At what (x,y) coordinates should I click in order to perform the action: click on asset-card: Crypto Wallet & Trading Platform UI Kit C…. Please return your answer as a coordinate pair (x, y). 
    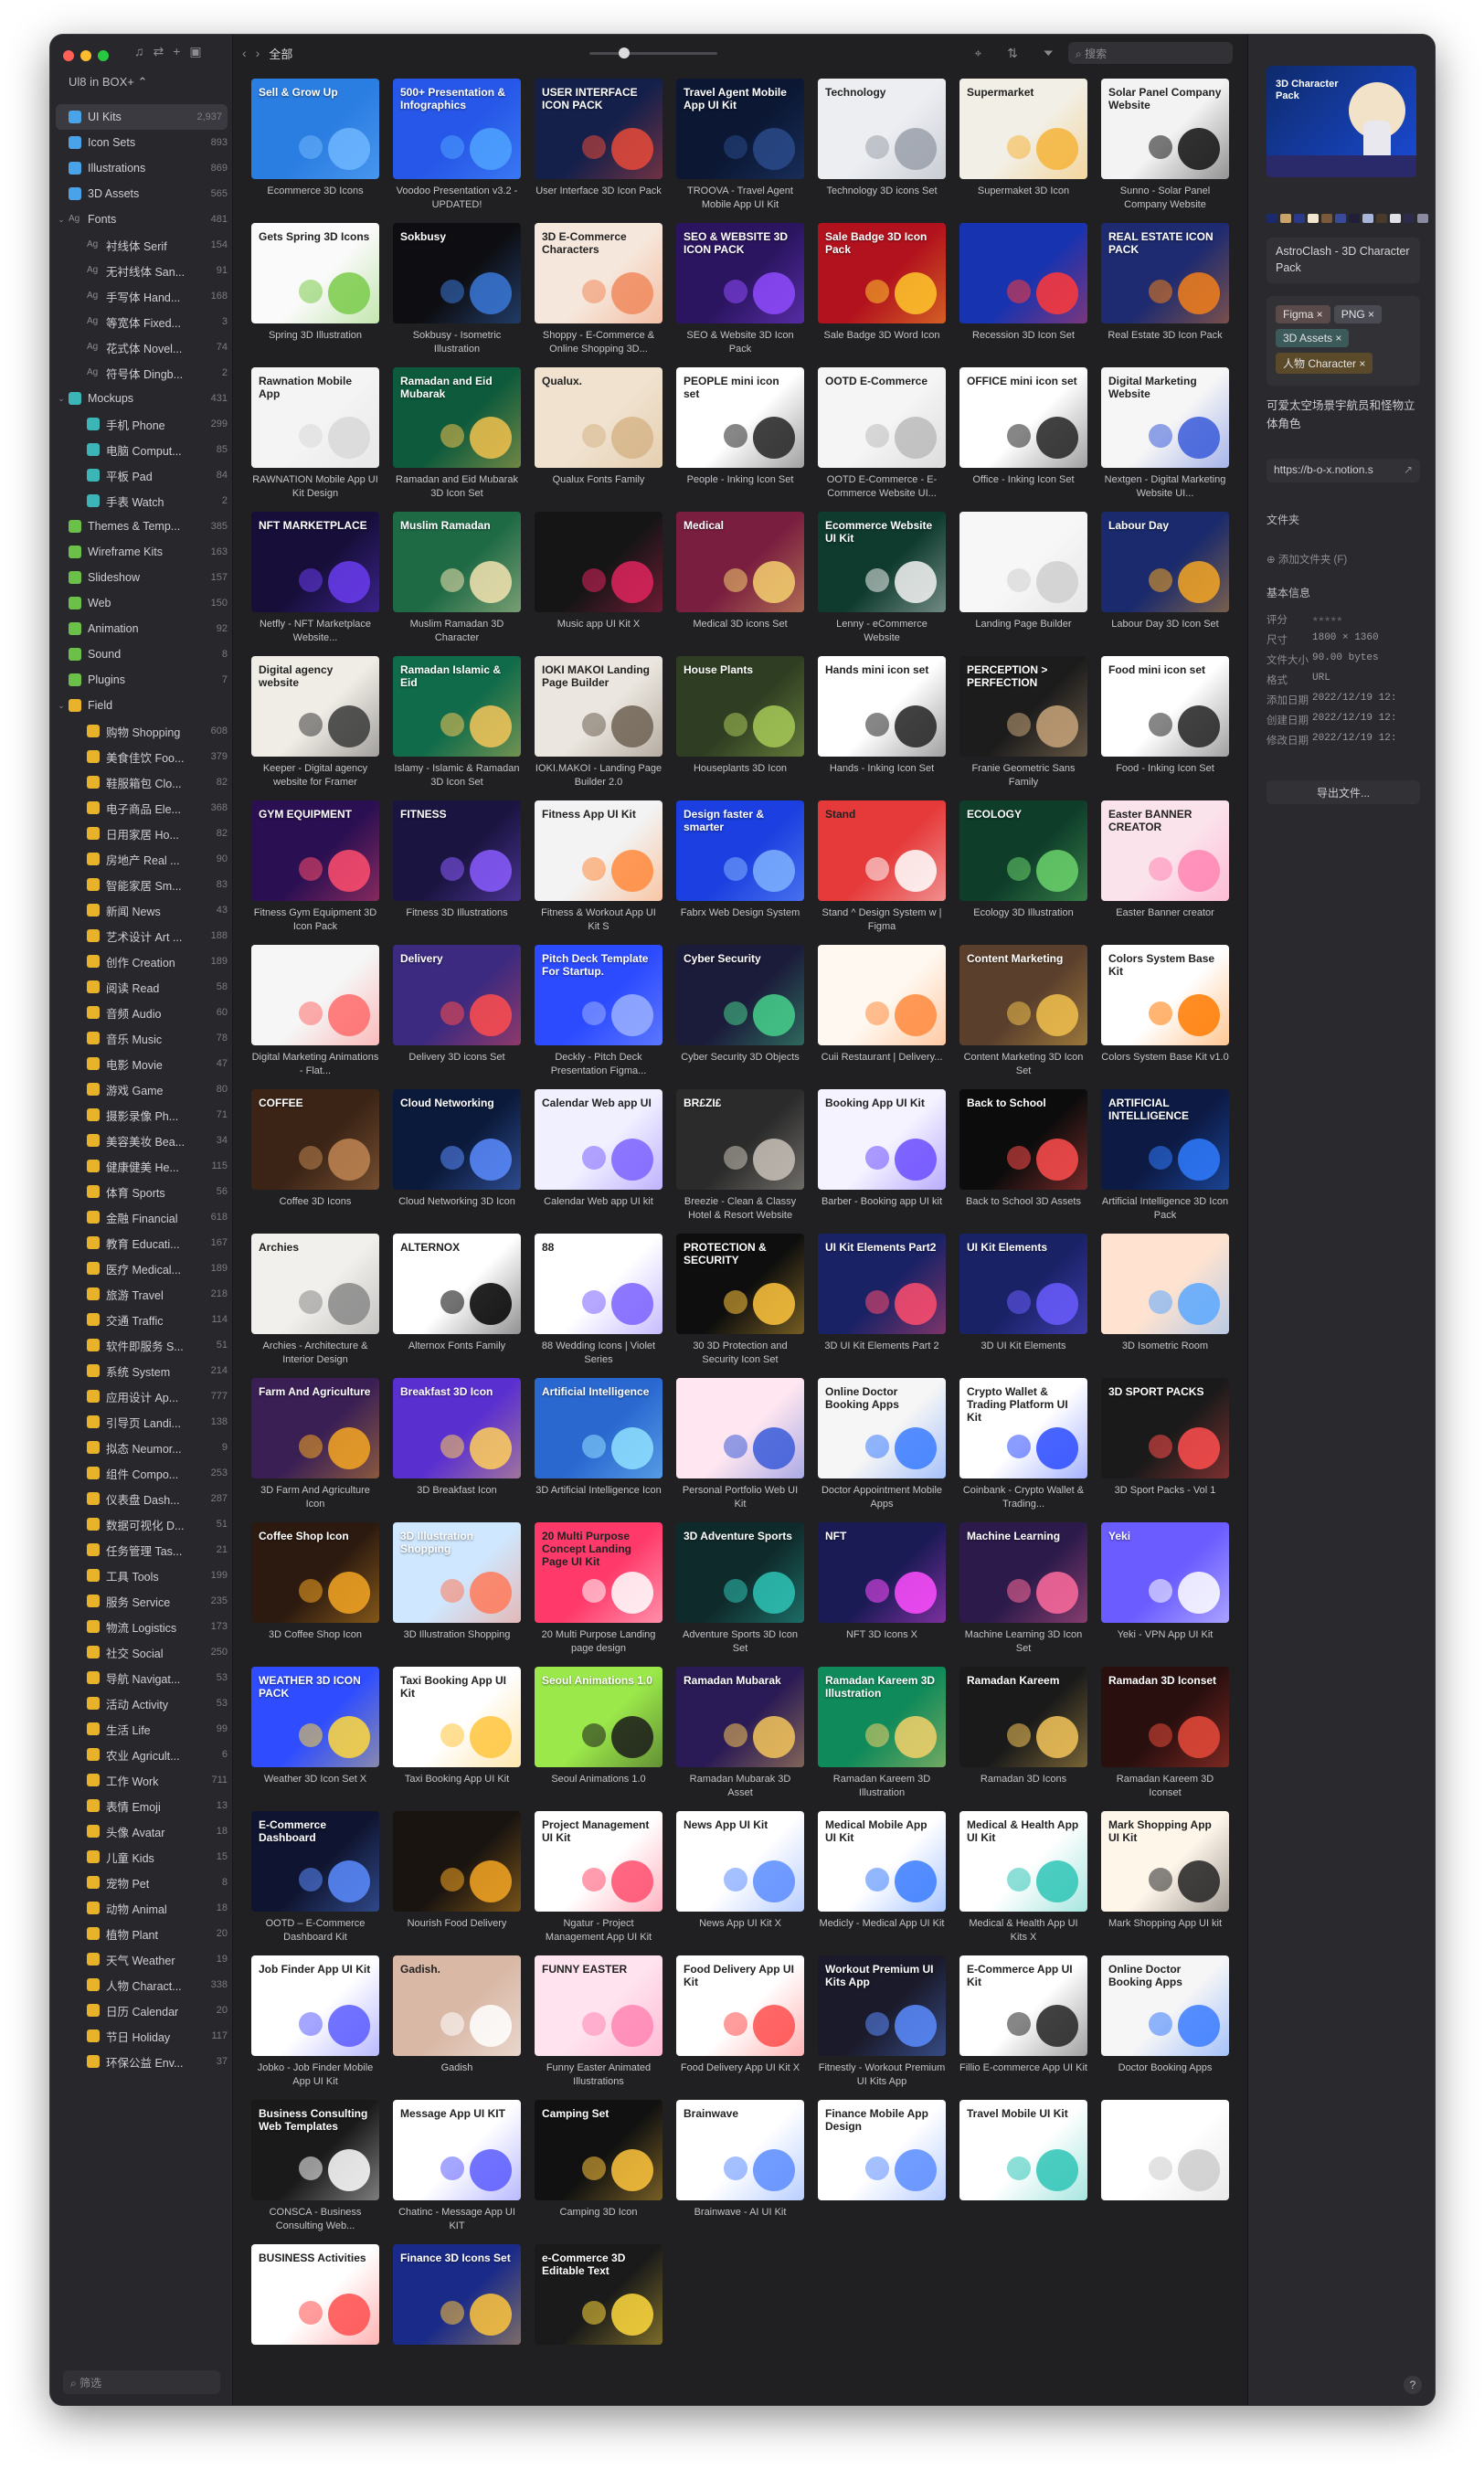
    Looking at the image, I should click on (1023, 1444).